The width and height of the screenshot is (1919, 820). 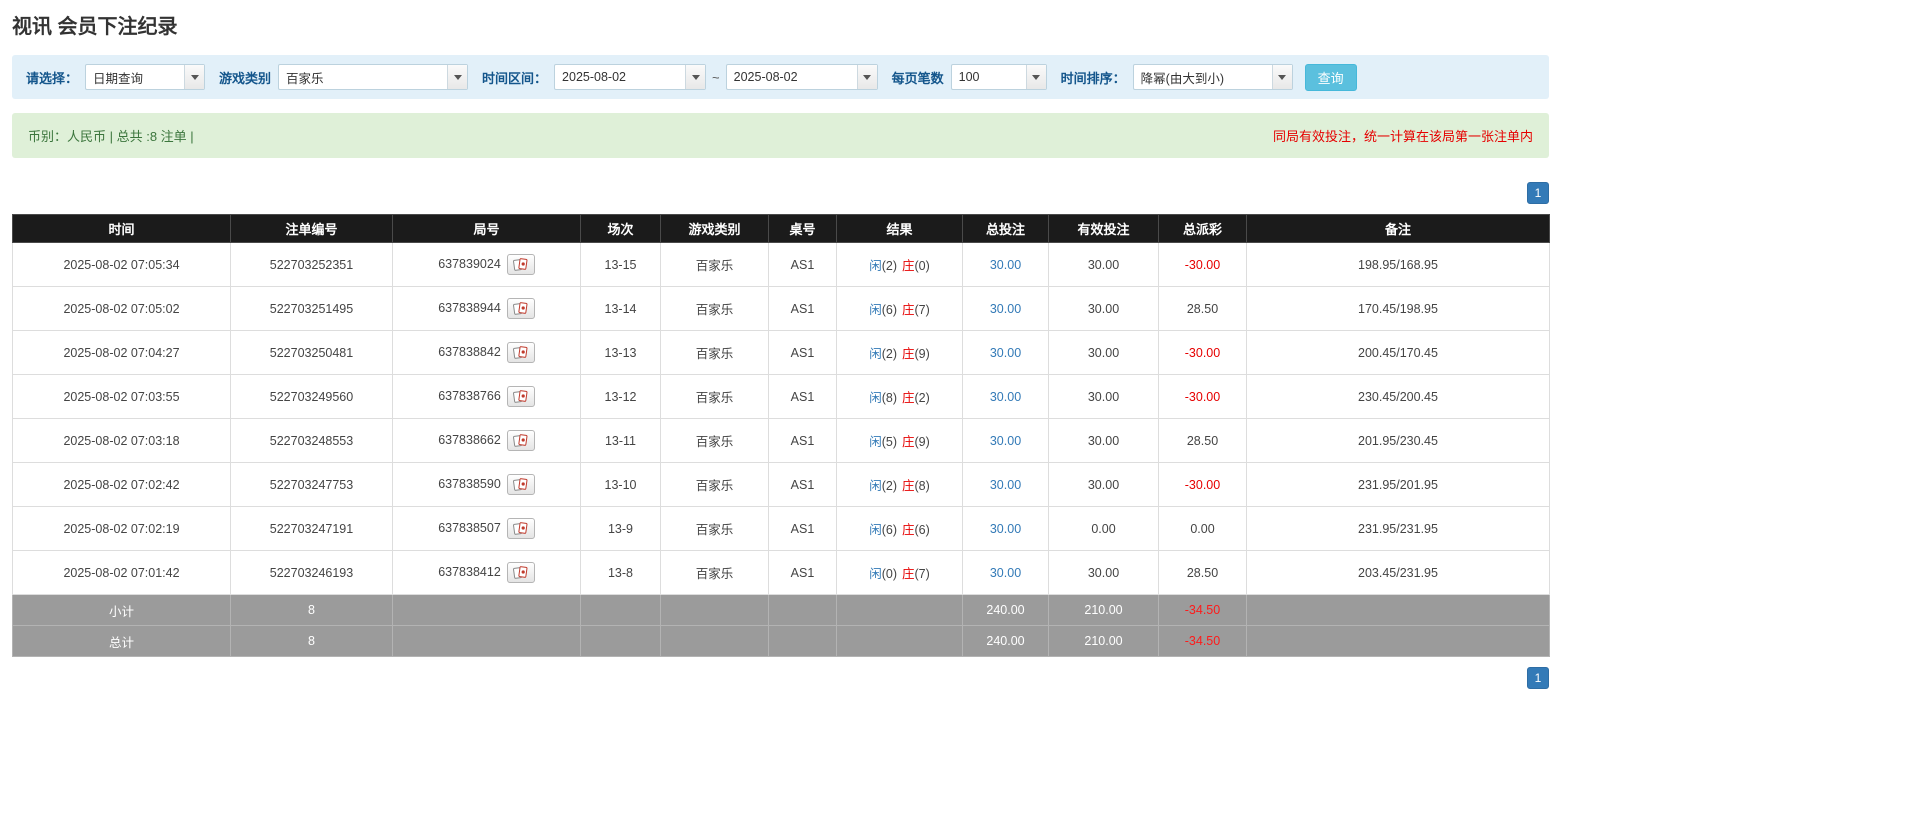 I want to click on search-button: 查询, so click(x=1330, y=77).